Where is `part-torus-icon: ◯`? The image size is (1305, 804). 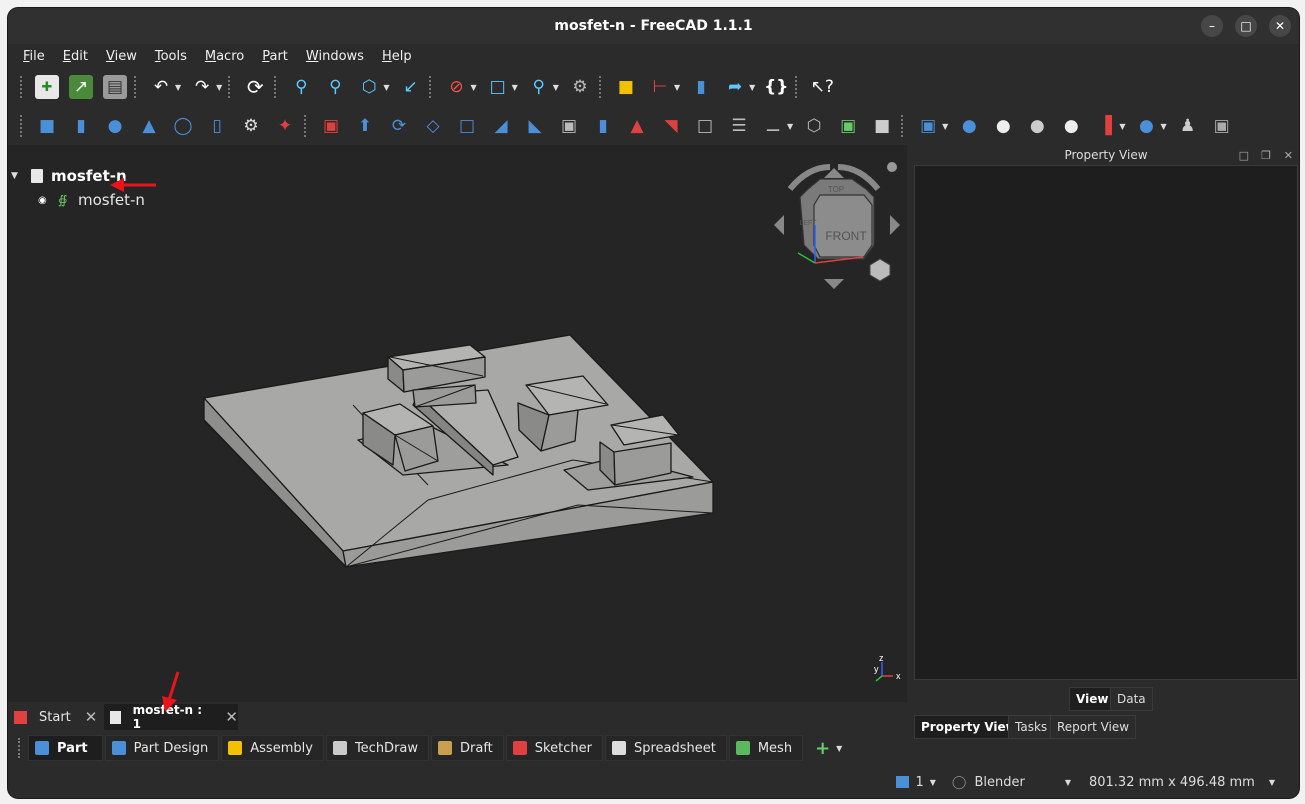 part-torus-icon: ◯ is located at coordinates (183, 126).